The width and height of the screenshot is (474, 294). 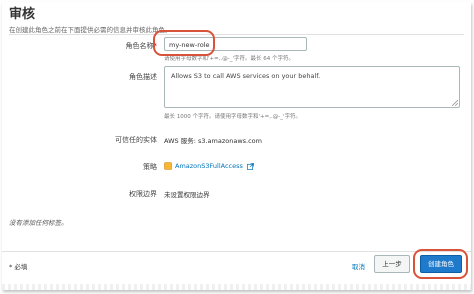 What do you see at coordinates (232, 117) in the screenshot?
I see `role-description-help: 最长 1000 个字符。请使用字母数字和'+=,.@-_'字符。` at bounding box center [232, 117].